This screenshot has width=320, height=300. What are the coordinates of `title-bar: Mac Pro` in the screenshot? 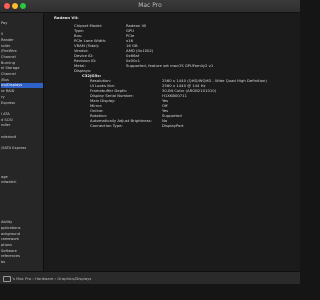 It's located at (150, 6).